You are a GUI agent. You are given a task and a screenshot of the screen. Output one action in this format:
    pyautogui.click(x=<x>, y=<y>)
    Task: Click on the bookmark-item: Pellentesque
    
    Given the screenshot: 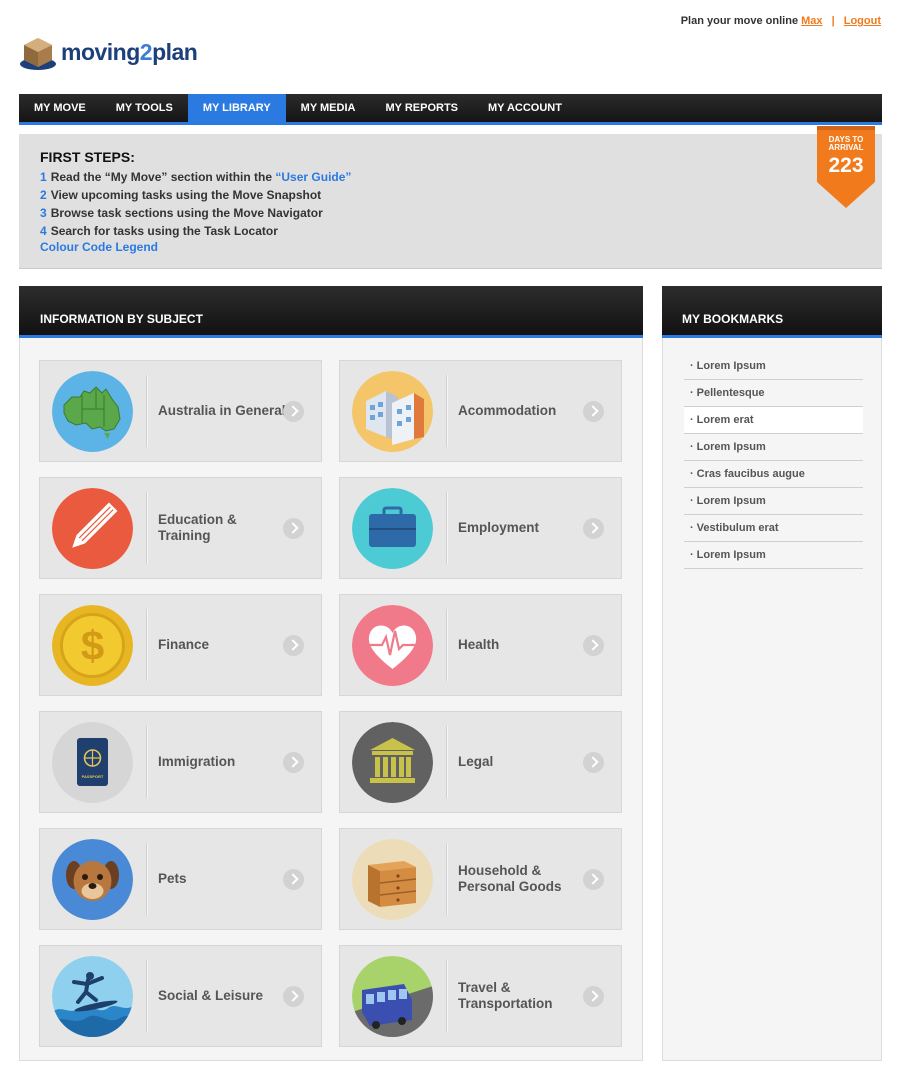 What is the action you would take?
    pyautogui.click(x=773, y=393)
    